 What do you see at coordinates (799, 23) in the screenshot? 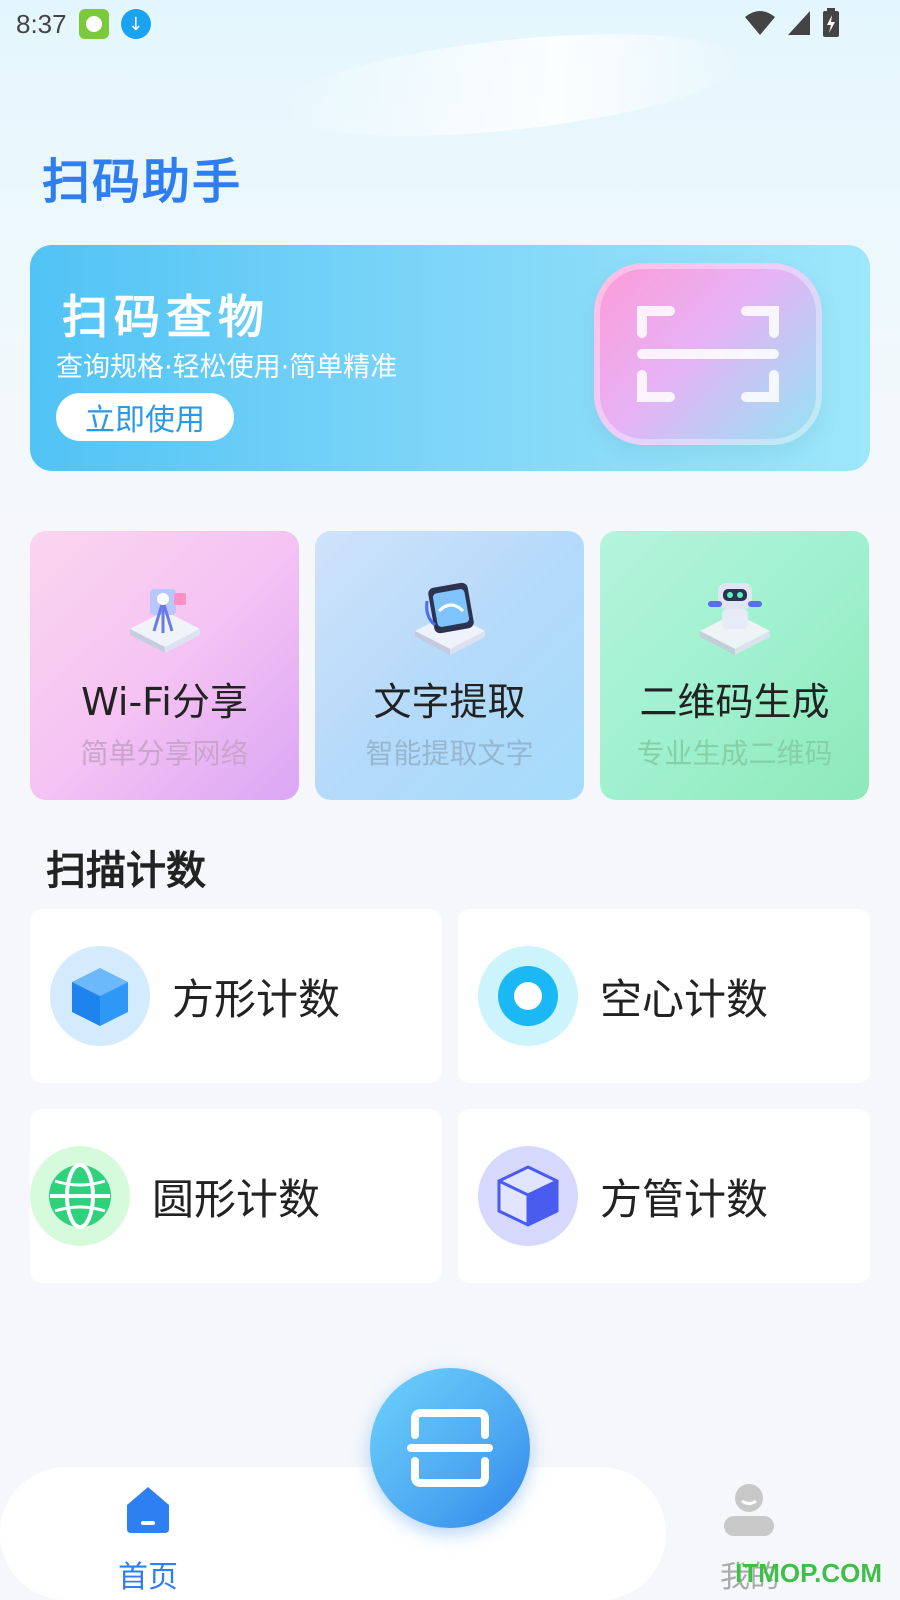
I see `cell-signal-icon` at bounding box center [799, 23].